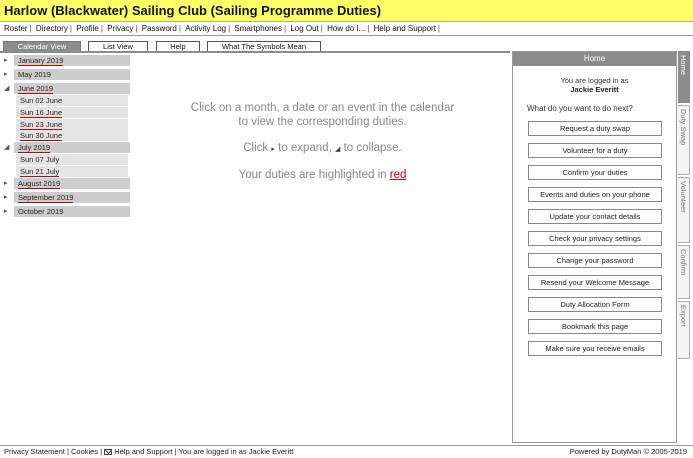 The width and height of the screenshot is (693, 458). Describe the element at coordinates (41, 113) in the screenshot. I see `date-label: Sun 16 June` at that location.